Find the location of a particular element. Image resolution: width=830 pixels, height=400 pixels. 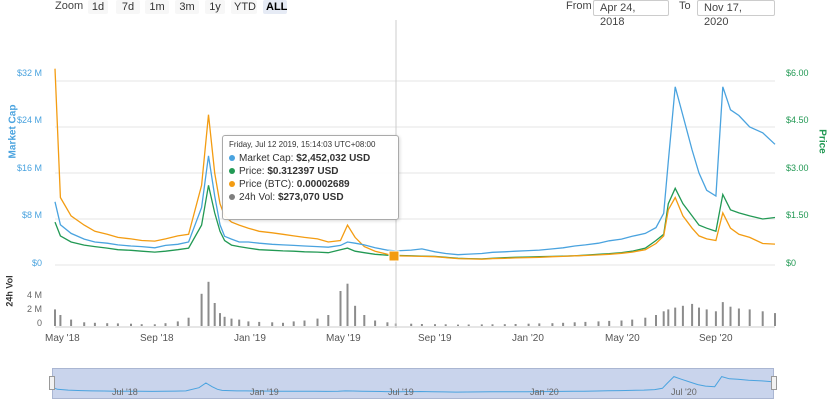

tooltip-label: Price (BTC): is located at coordinates (266, 184).